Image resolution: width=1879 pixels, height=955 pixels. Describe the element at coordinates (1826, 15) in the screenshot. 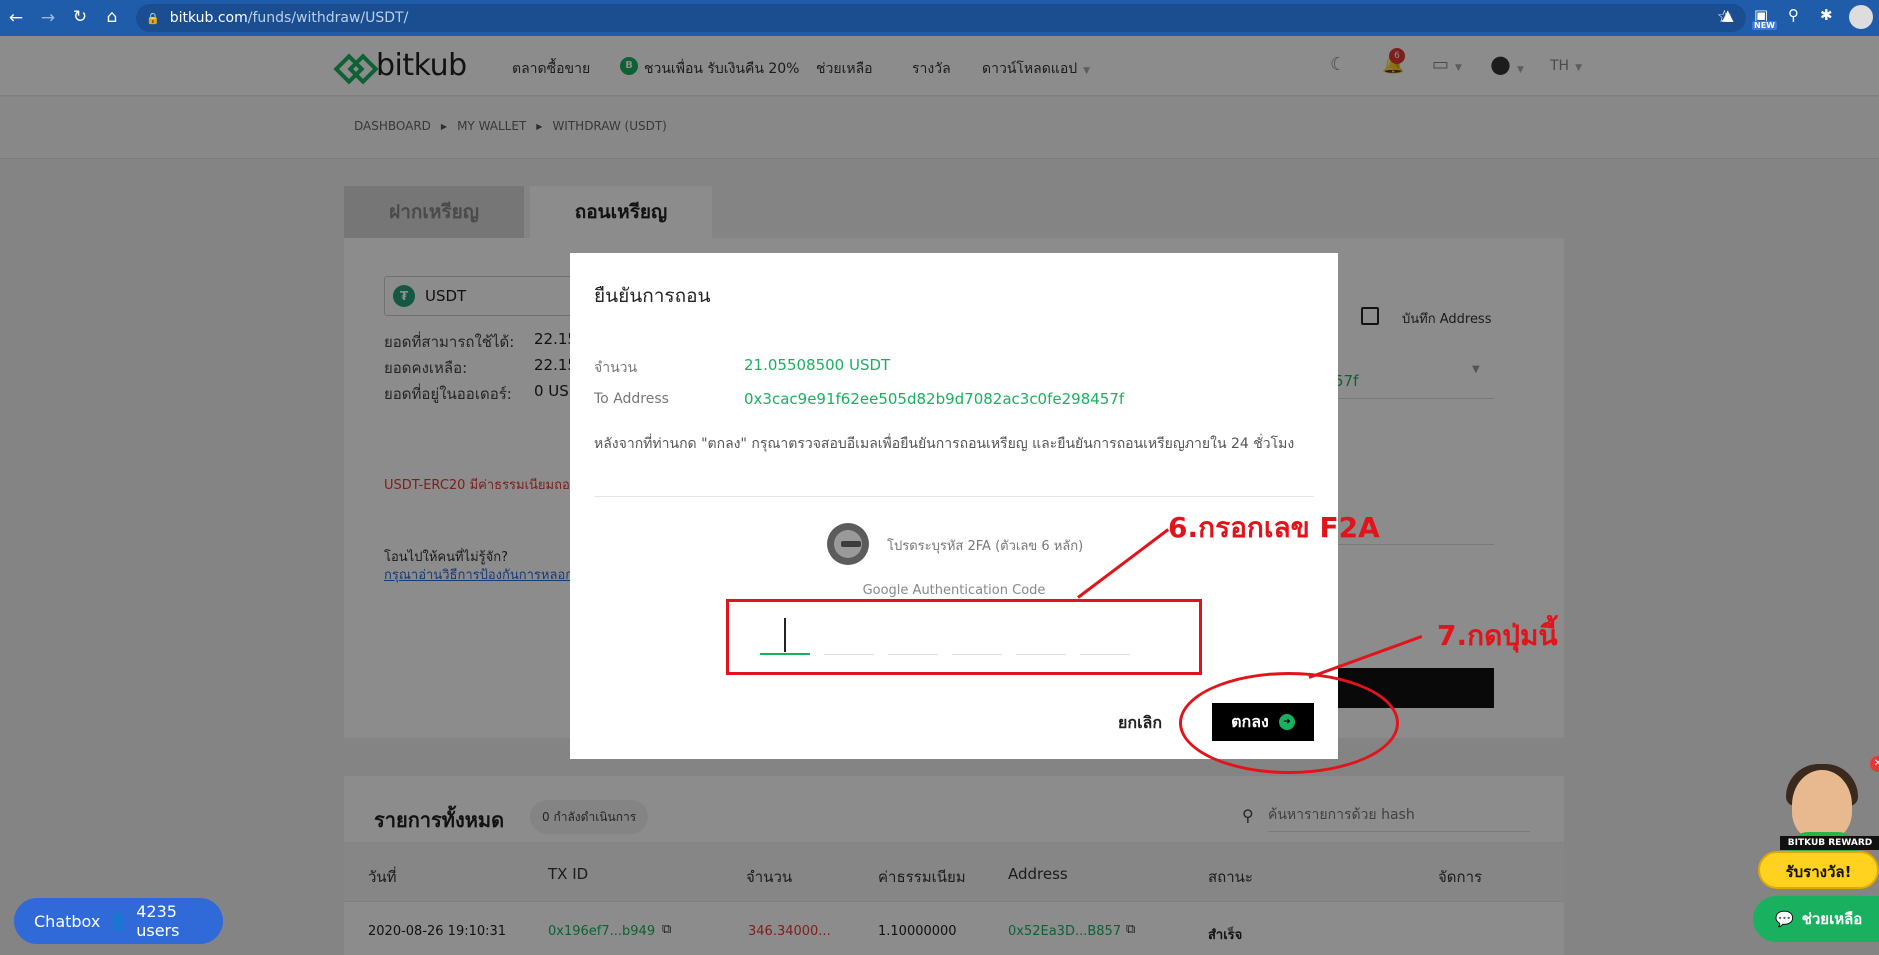

I see `puzzle-extensions-icon: ✱` at that location.